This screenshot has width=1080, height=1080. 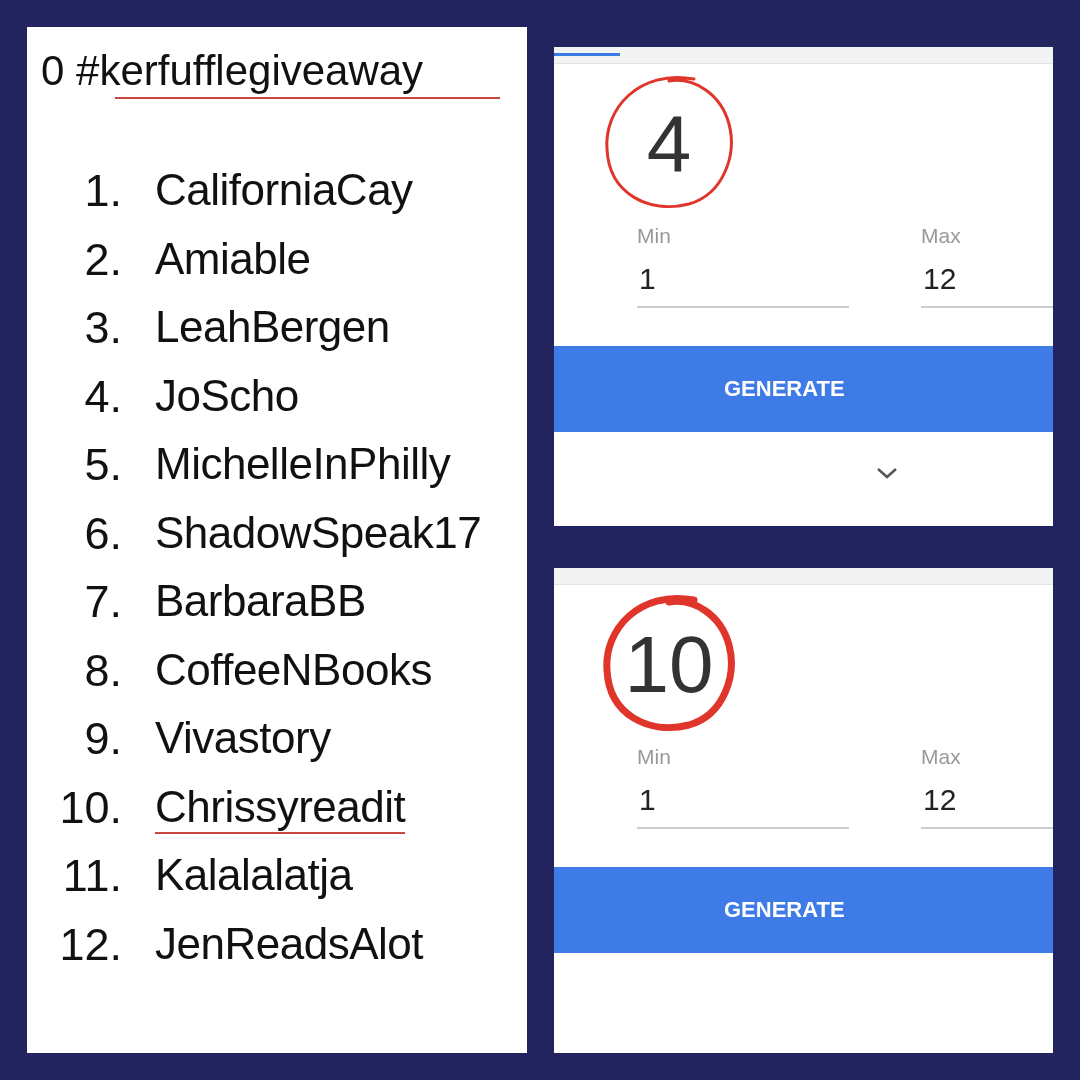 What do you see at coordinates (272, 328) in the screenshot?
I see `entry-name: LeahBergen` at bounding box center [272, 328].